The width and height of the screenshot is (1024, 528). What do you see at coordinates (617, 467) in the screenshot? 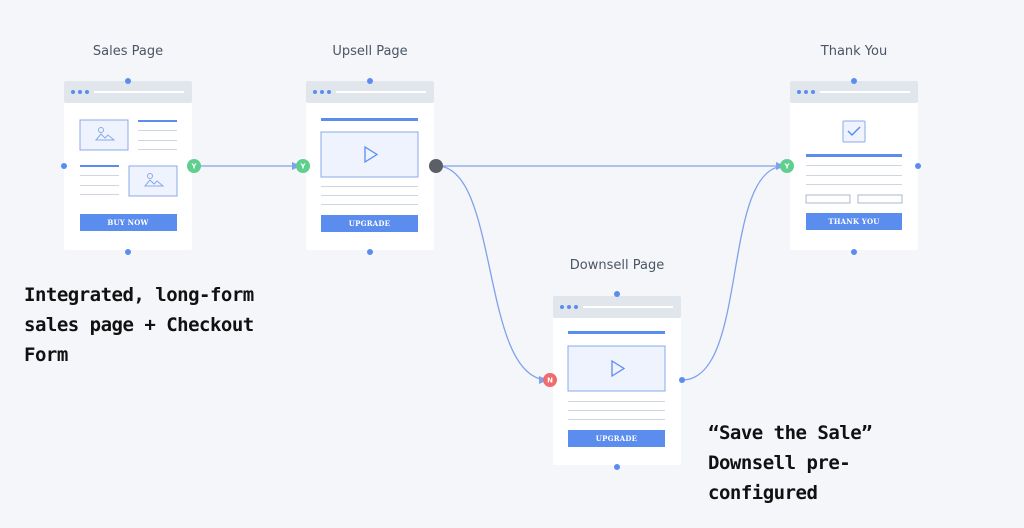
I see `downsell-bottom-handle` at bounding box center [617, 467].